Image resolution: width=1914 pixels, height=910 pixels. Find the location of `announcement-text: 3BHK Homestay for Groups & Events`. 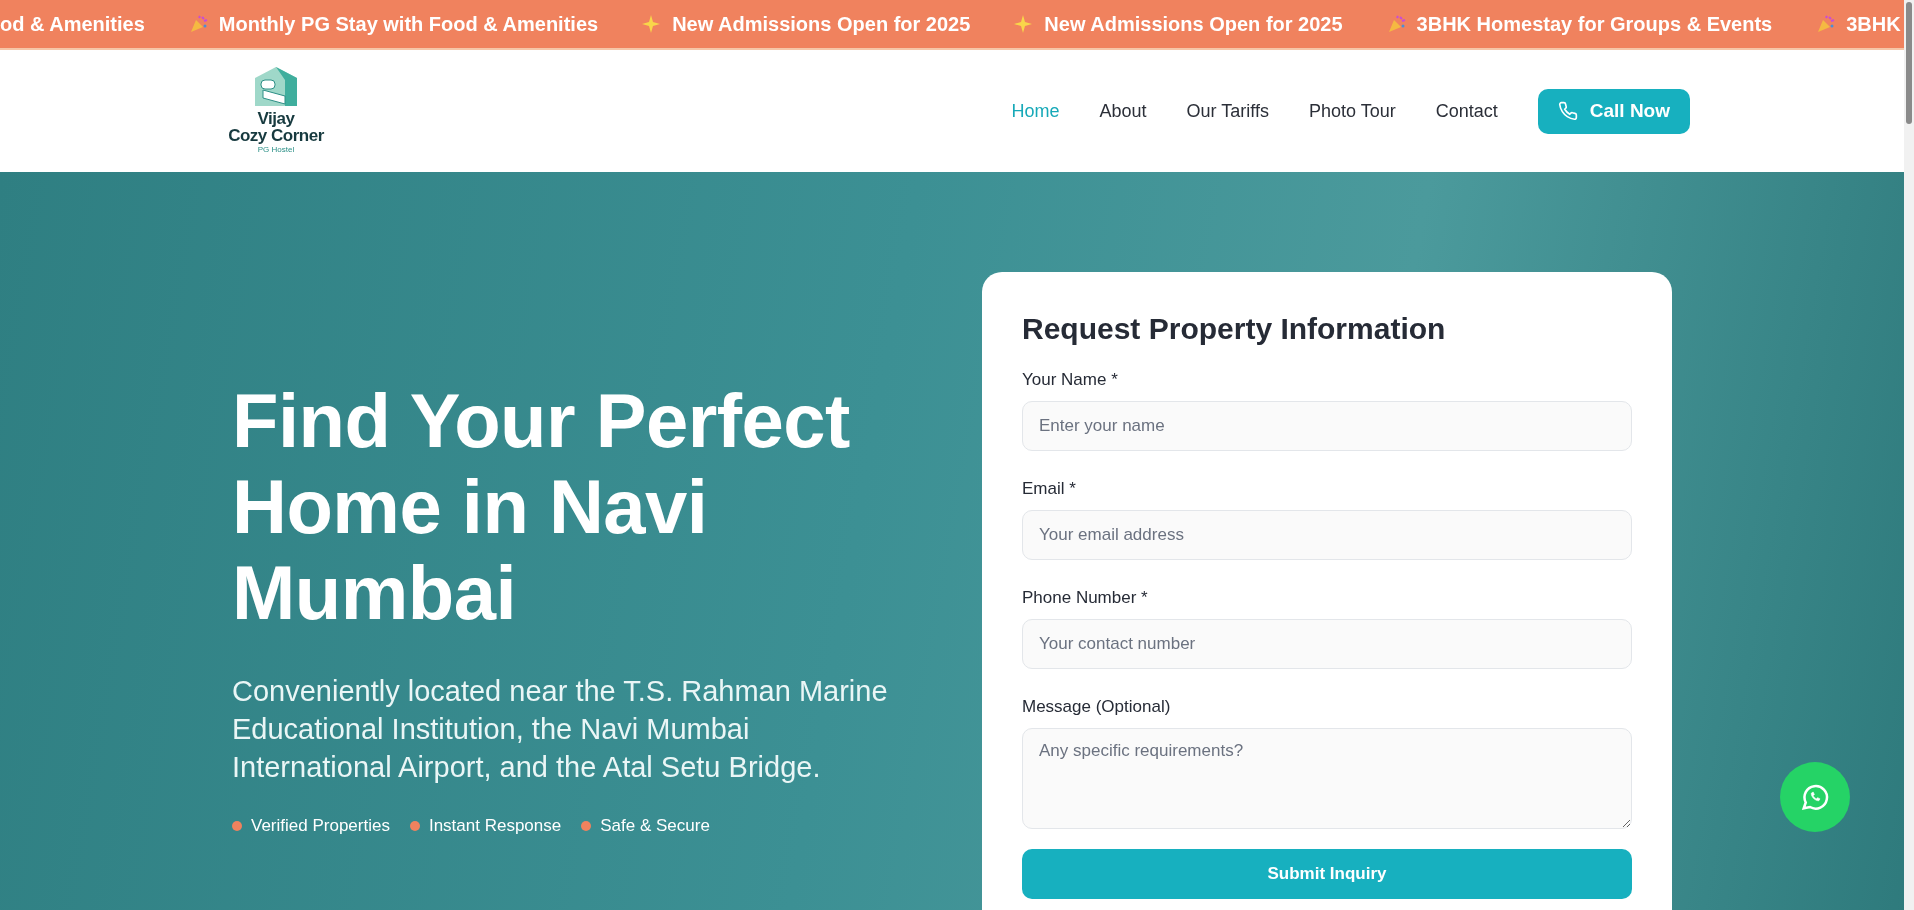

announcement-text: 3BHK Homestay for Groups & Events is located at coordinates (1594, 24).